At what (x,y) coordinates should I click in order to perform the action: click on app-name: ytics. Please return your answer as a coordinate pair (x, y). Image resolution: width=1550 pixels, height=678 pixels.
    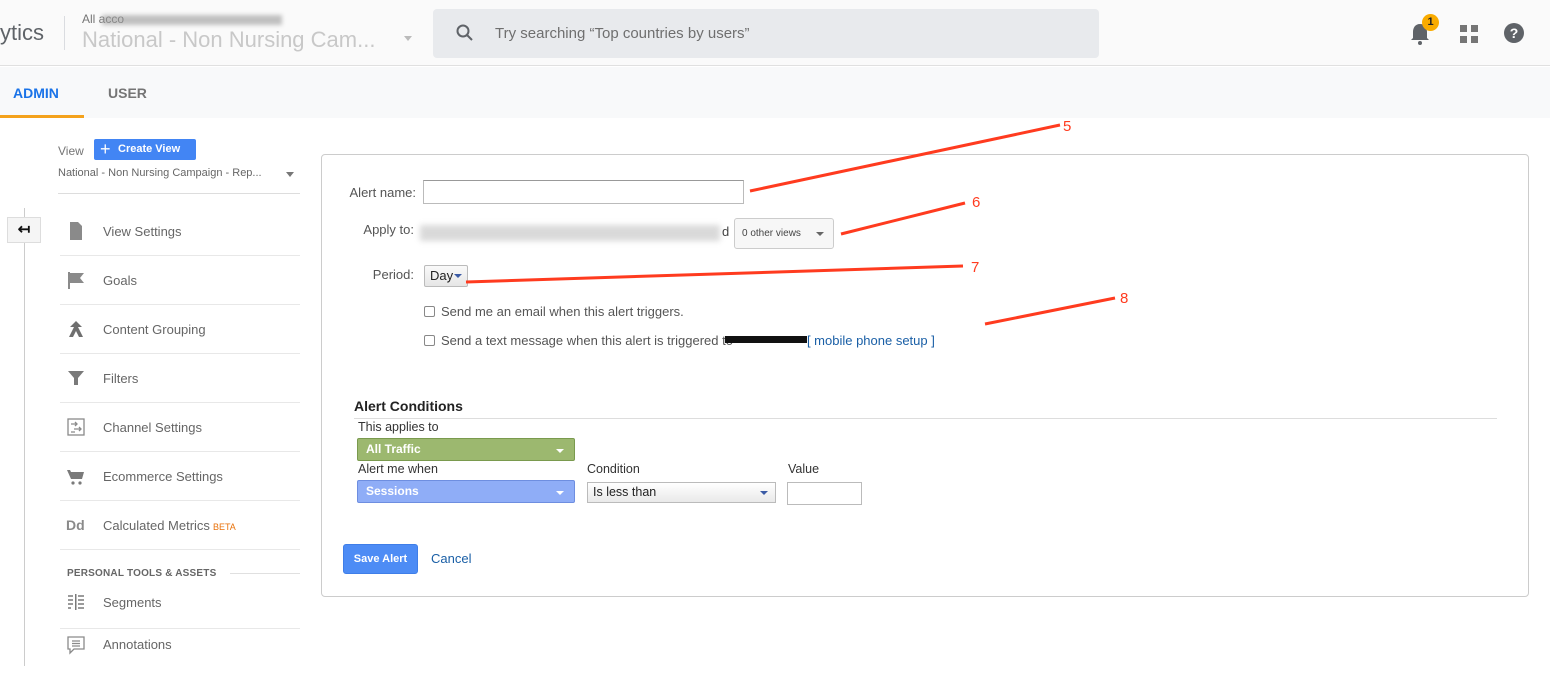
    Looking at the image, I should click on (22, 32).